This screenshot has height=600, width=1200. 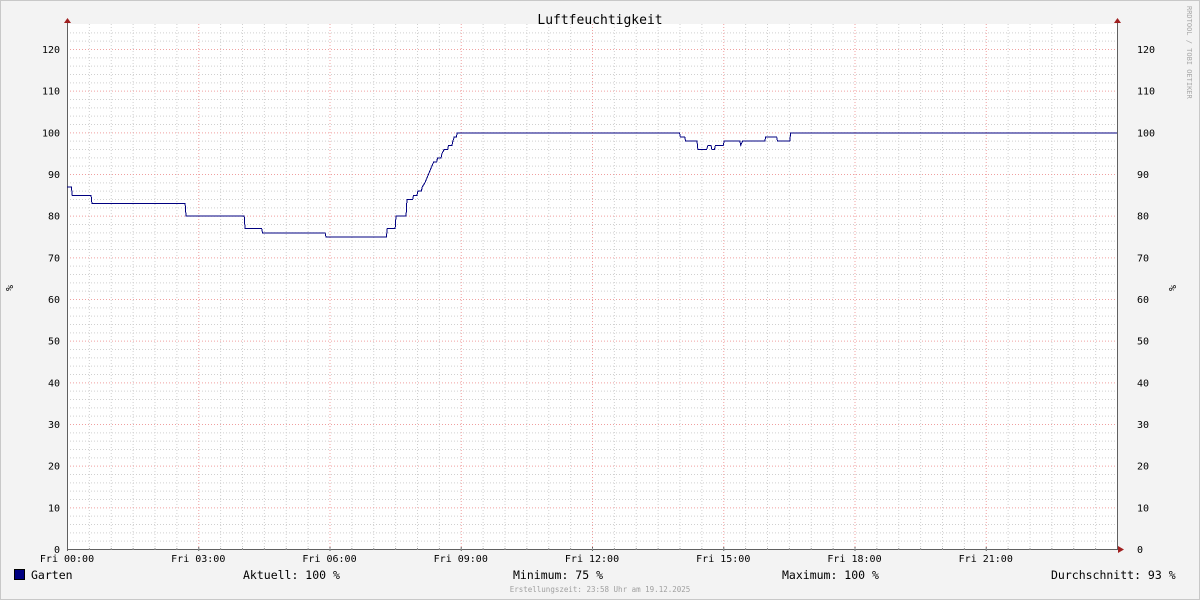 I want to click on stat-minimum: Minimum: 75 %, so click(x=558, y=575).